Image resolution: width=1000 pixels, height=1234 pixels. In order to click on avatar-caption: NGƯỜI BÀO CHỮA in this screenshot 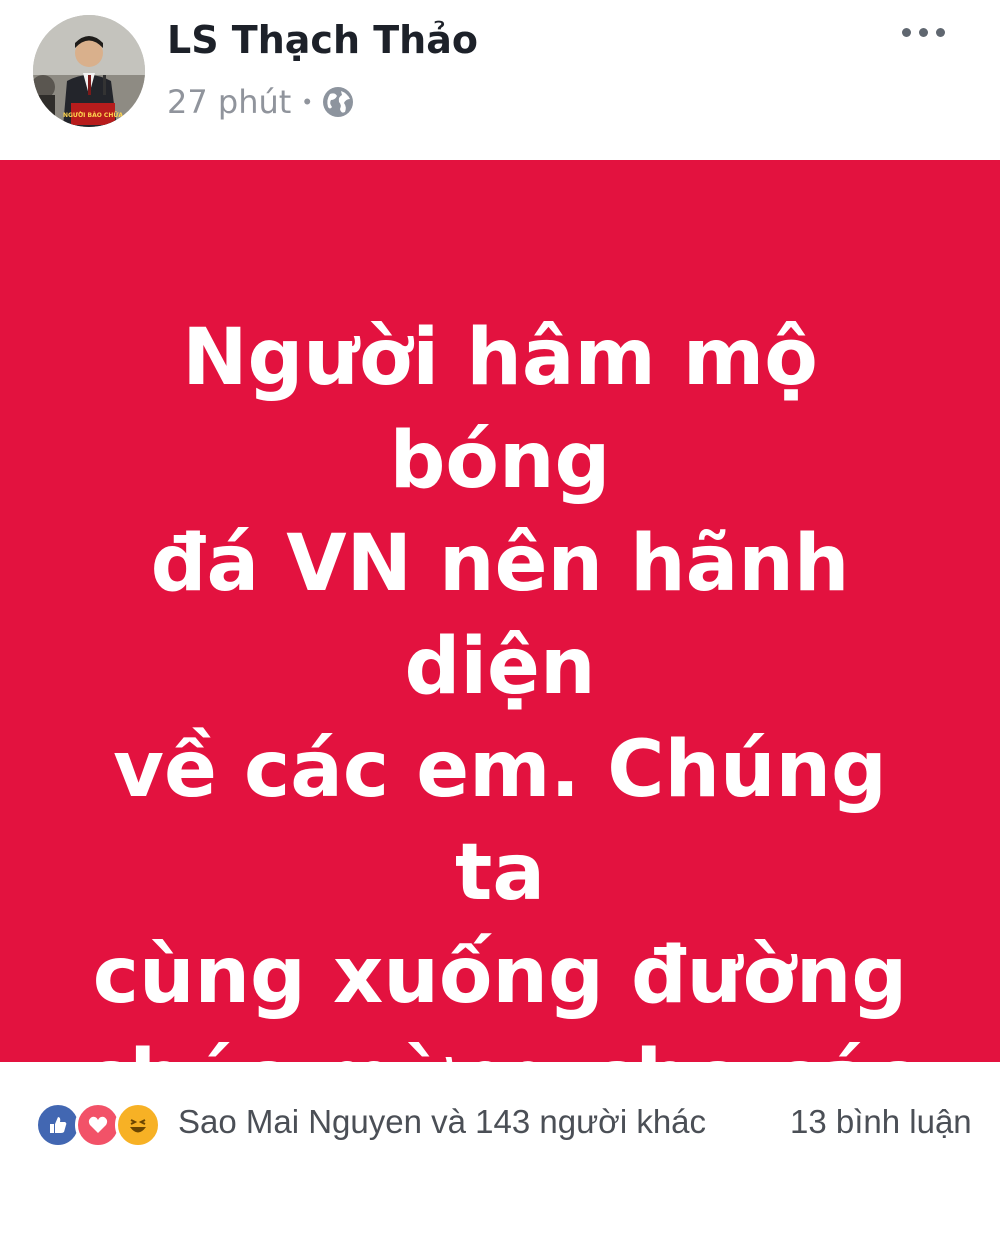, I will do `click(93, 115)`.